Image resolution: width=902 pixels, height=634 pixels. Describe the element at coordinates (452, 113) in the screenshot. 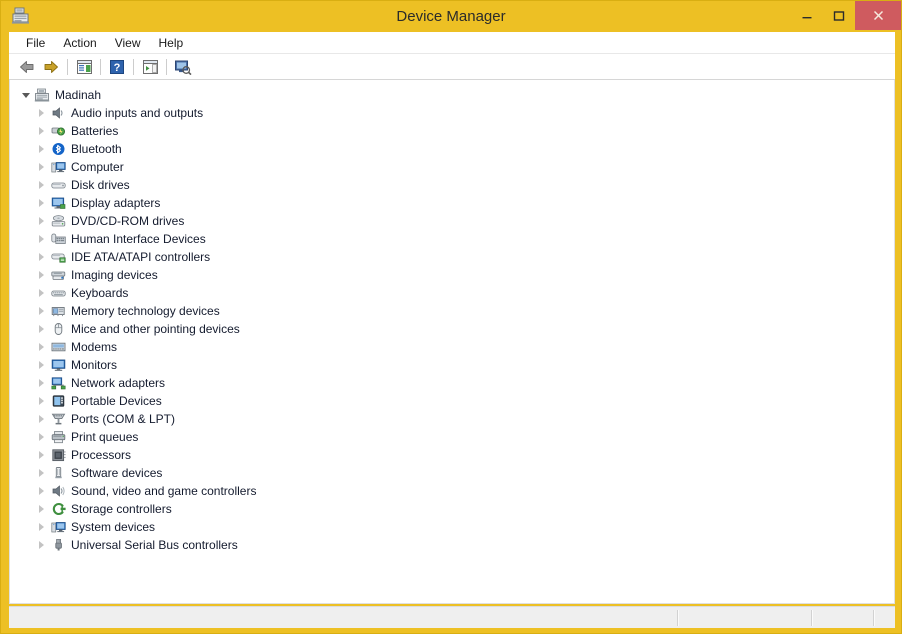

I see `tree-item-audio-inputs-and-outputs: Audio inputs and outputs` at that location.